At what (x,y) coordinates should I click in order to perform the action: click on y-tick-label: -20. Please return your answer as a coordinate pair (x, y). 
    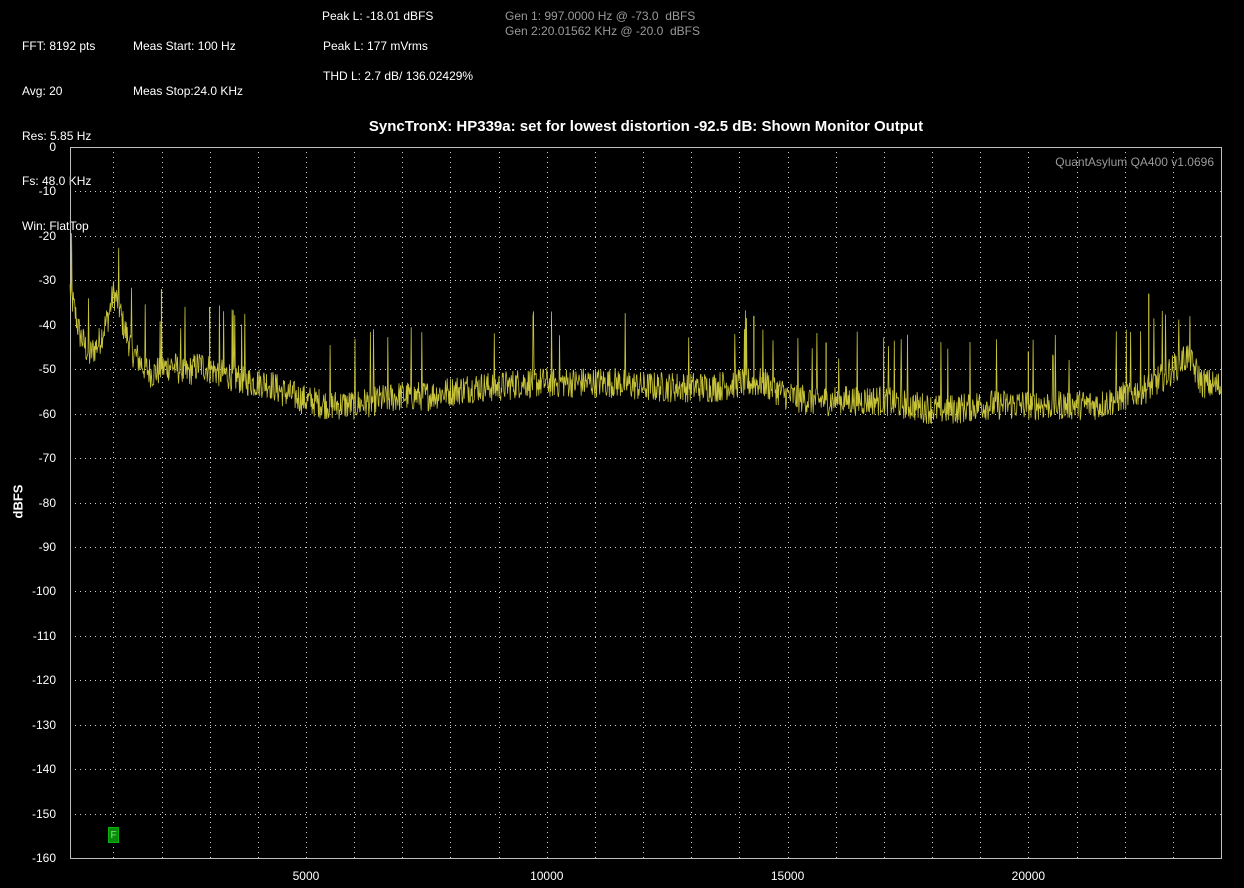
    Looking at the image, I should click on (47, 235).